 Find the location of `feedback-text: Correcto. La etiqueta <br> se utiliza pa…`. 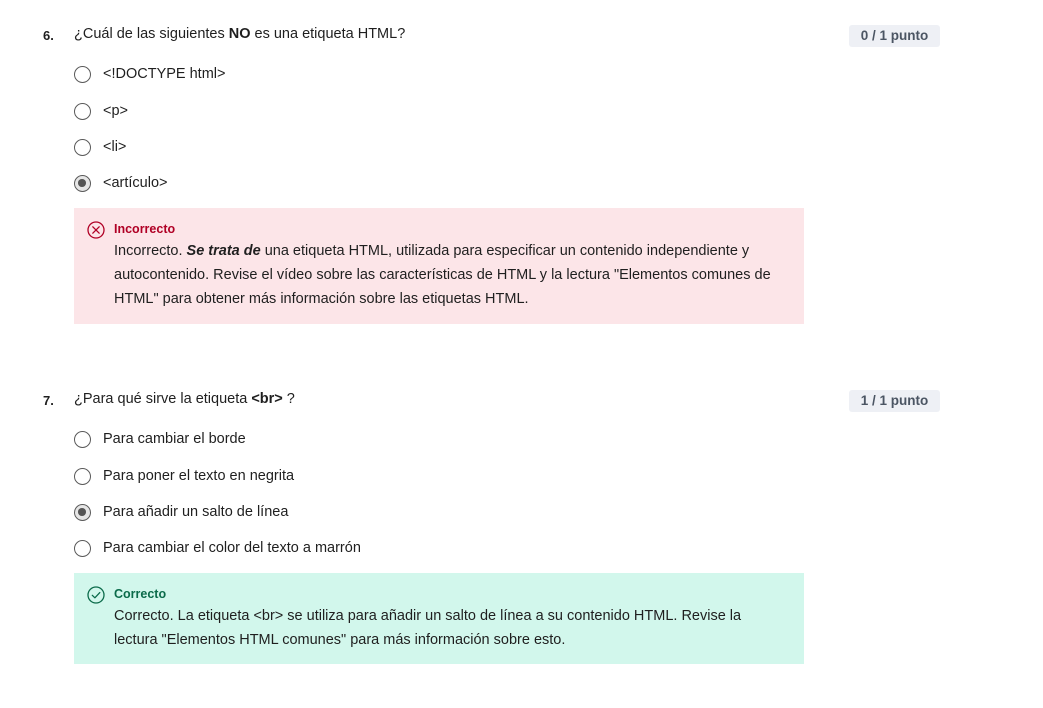

feedback-text: Correcto. La etiqueta <br> se utiliza pa… is located at coordinates (450, 628).